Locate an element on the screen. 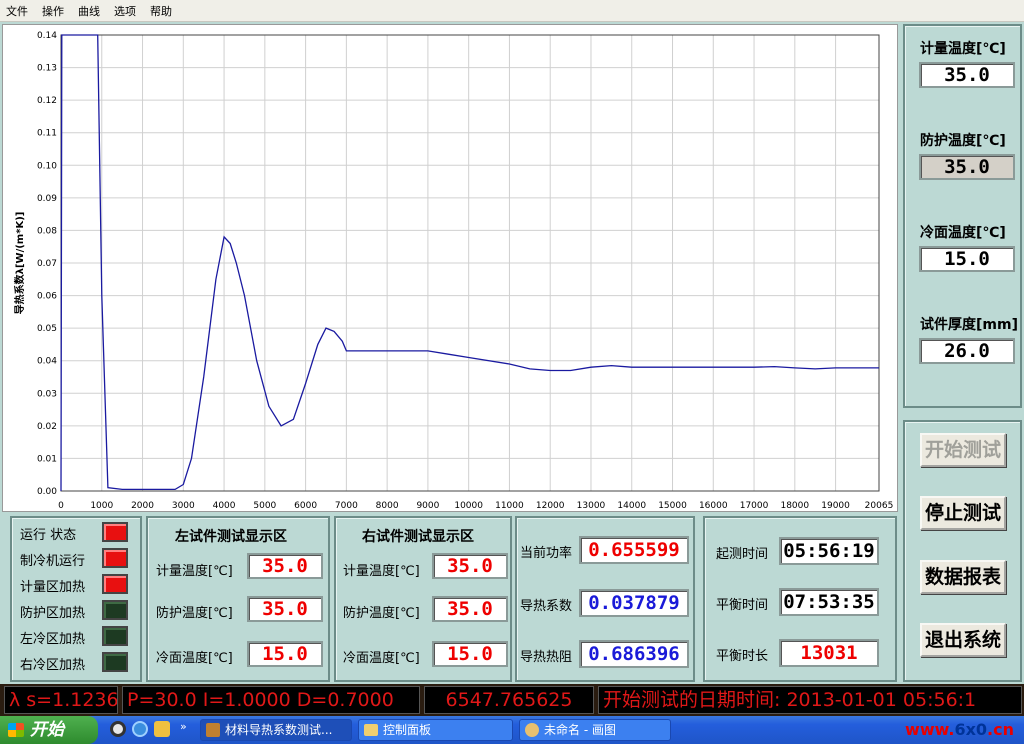 This screenshot has width=1024, height=744. x-tick-label: 12000 is located at coordinates (550, 506).